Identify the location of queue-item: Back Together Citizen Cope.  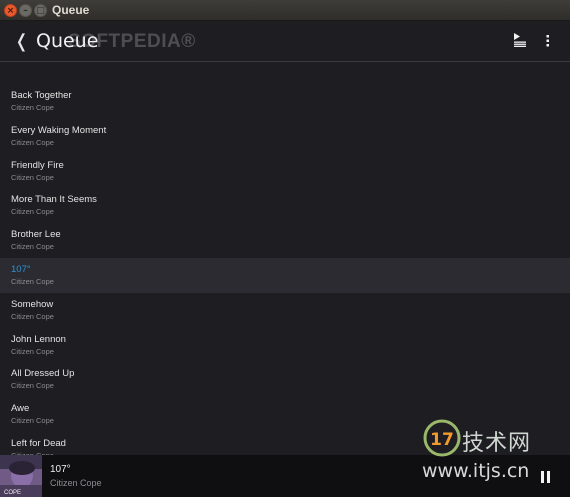
(285, 101).